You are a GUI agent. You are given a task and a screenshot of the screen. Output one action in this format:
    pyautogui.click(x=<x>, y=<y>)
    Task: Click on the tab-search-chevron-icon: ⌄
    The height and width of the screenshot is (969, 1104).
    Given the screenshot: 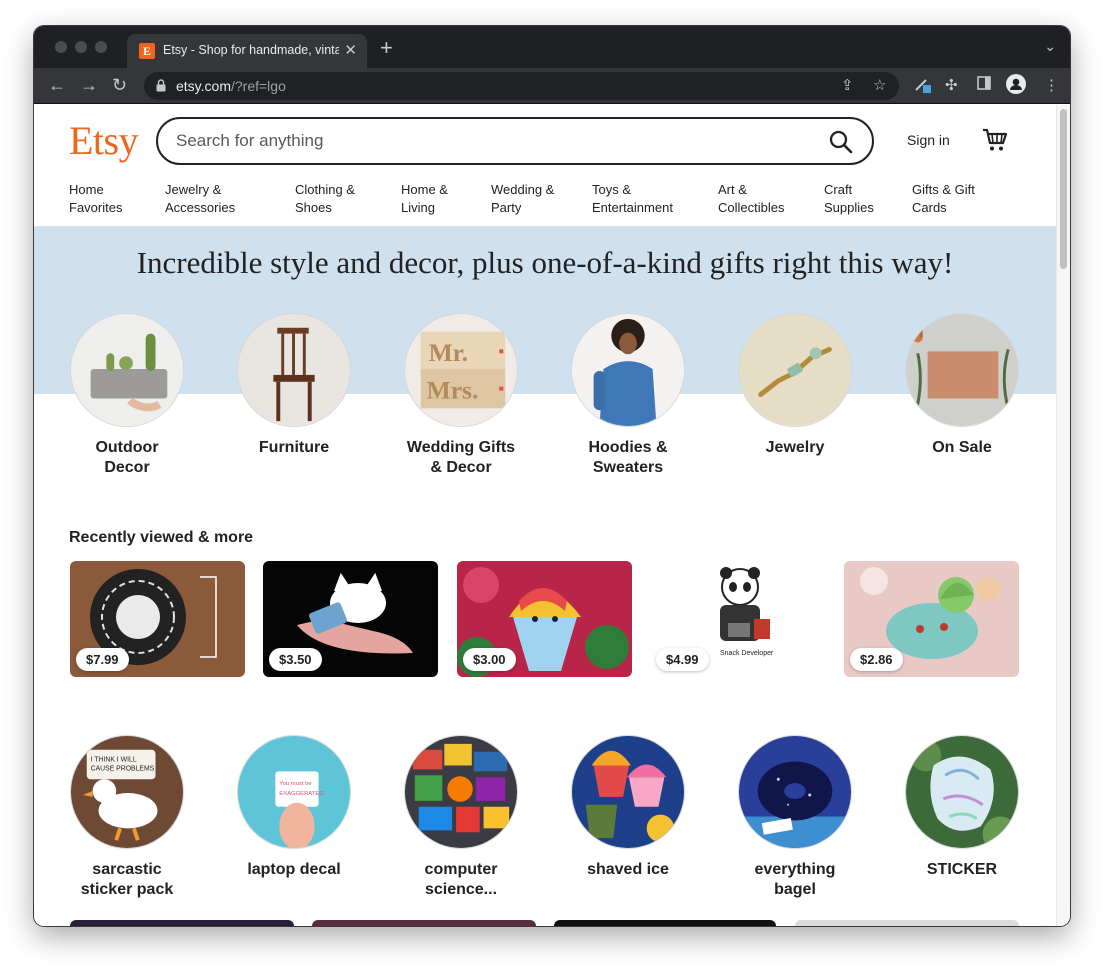 What is the action you would take?
    pyautogui.click(x=1050, y=46)
    